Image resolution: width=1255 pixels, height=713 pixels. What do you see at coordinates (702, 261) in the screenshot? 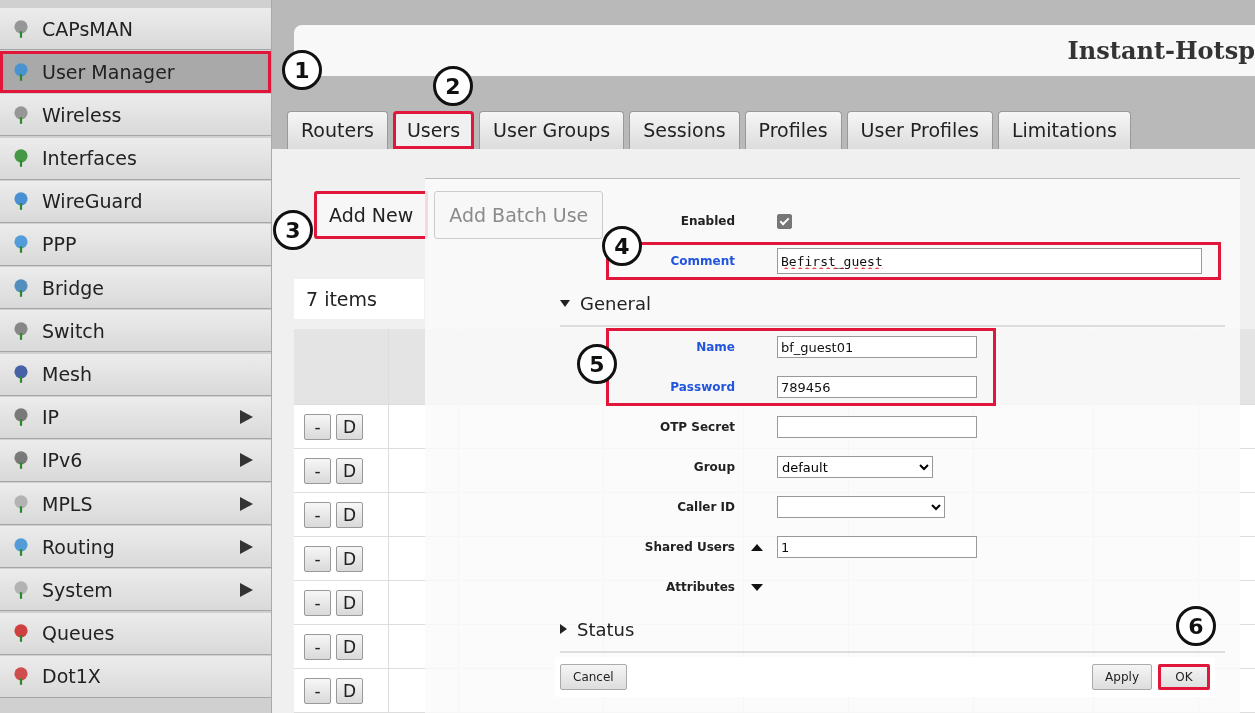
I see `field-label: Comment` at bounding box center [702, 261].